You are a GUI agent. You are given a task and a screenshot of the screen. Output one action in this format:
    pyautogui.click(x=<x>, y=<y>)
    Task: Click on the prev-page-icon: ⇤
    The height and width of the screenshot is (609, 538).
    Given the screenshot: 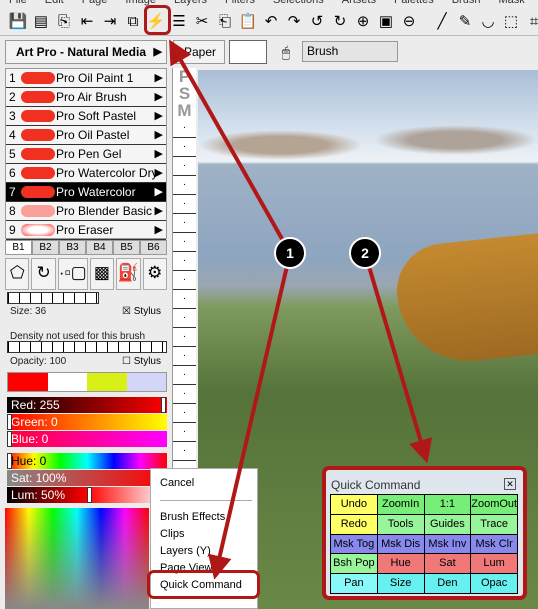 What is the action you would take?
    pyautogui.click(x=87, y=22)
    